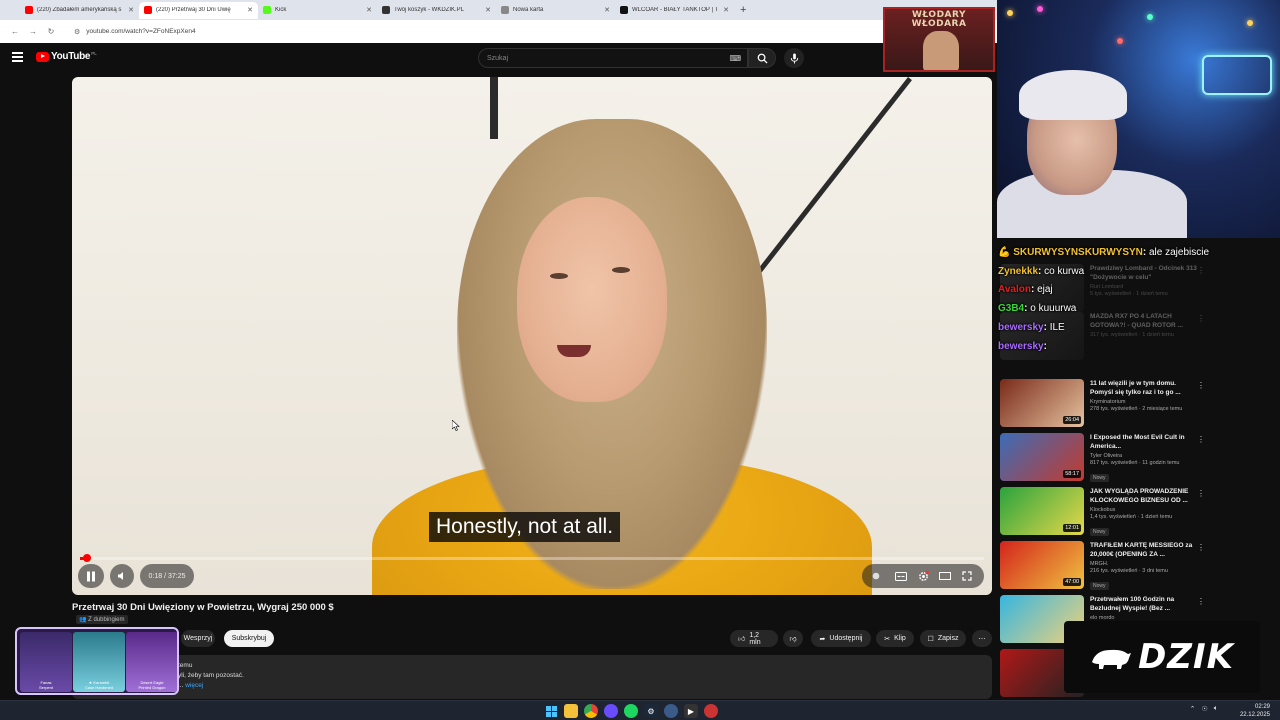 Image resolution: width=1280 pixels, height=720 pixels. What do you see at coordinates (91, 576) in the screenshot?
I see `play-pause-button` at bounding box center [91, 576].